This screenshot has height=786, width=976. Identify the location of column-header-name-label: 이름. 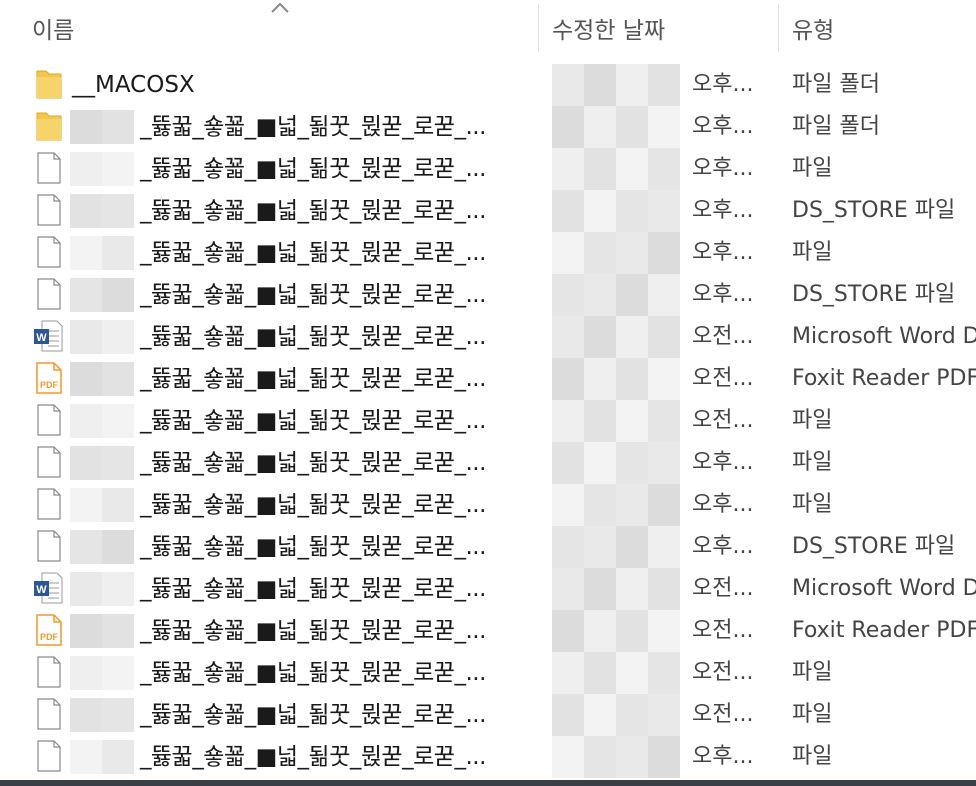
(53, 31).